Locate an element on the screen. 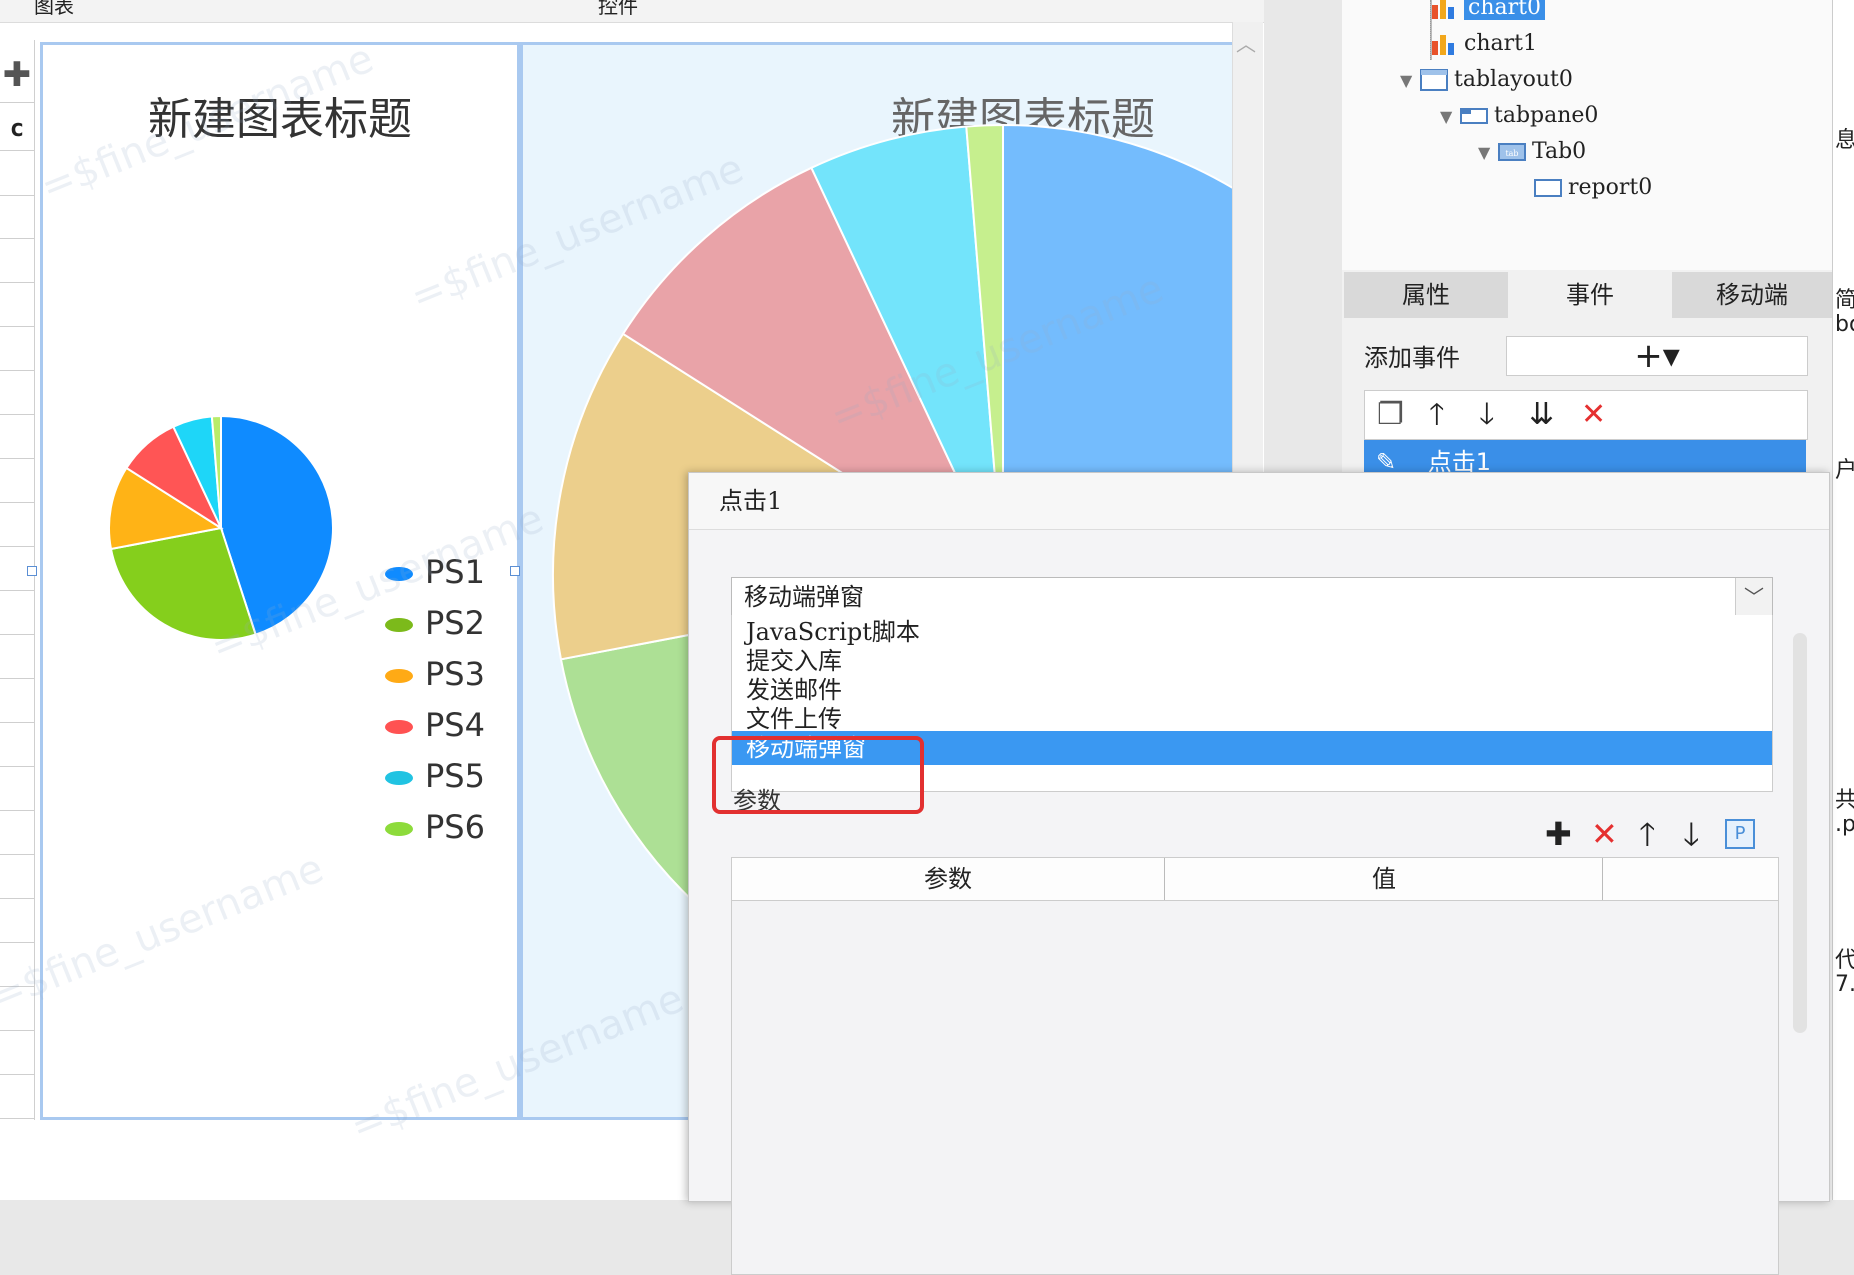 This screenshot has height=1275, width=1854. resize-handle-left is located at coordinates (32, 571).